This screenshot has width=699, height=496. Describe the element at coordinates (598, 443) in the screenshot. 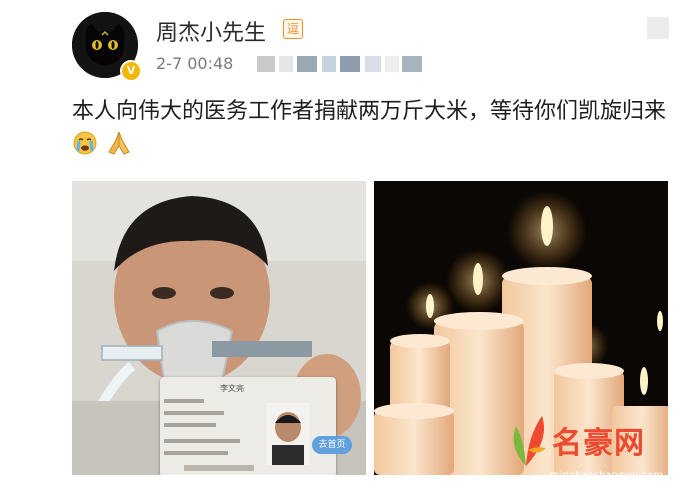

I see `watermark-name: 名豪网` at that location.